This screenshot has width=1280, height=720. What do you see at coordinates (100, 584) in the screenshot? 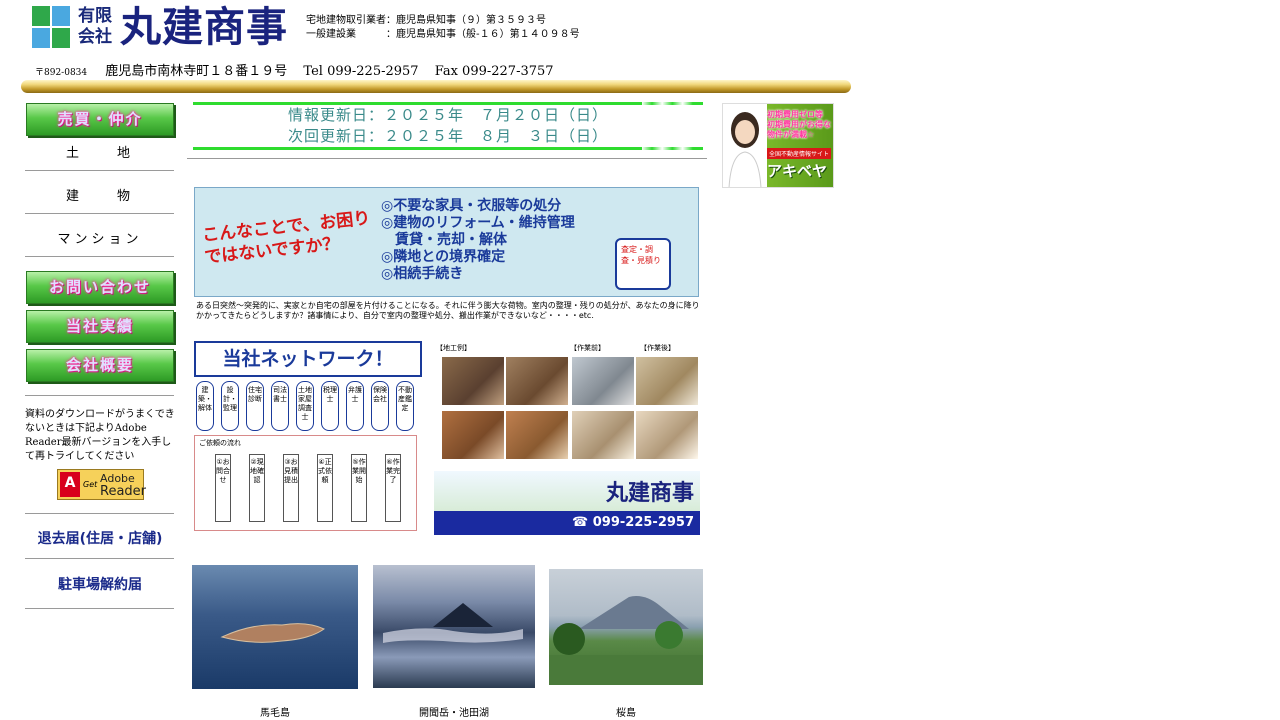
I see `parking-cancel-notice-link: 駐車場解約届` at bounding box center [100, 584].